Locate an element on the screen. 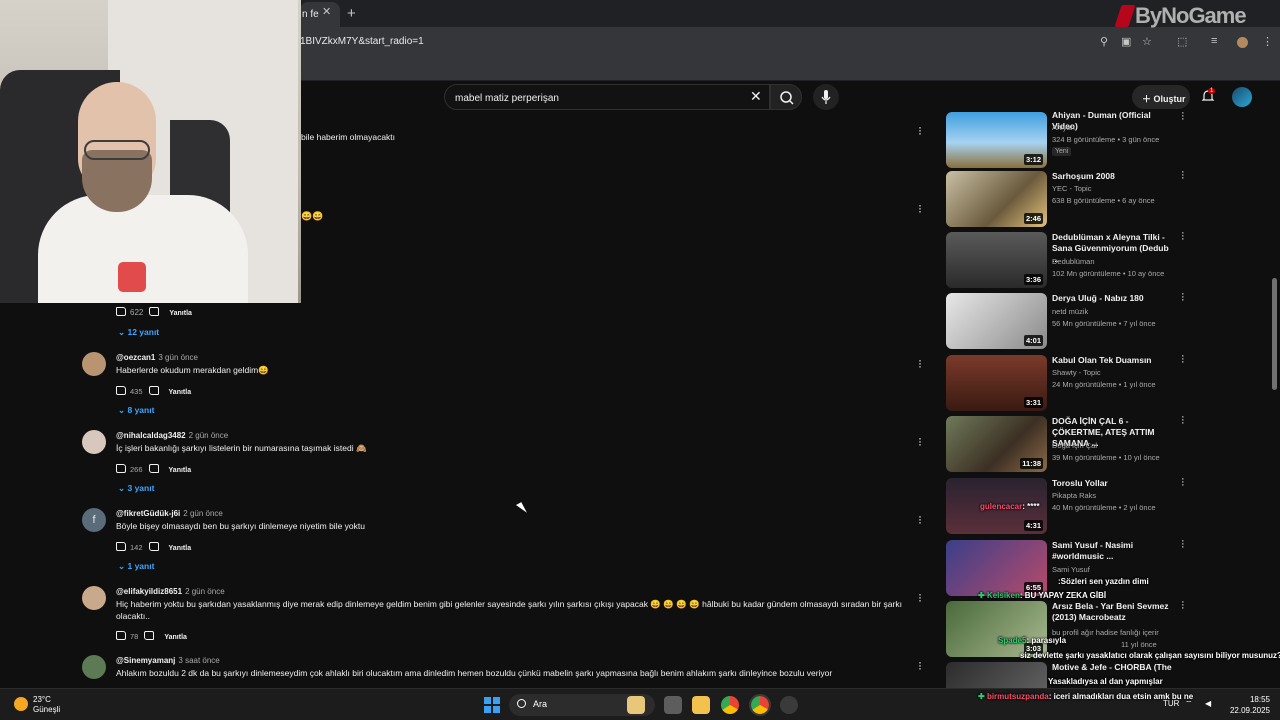 Image resolution: width=1280 pixels, height=720 pixels. comment-author: @oezcan1 is located at coordinates (135, 357).